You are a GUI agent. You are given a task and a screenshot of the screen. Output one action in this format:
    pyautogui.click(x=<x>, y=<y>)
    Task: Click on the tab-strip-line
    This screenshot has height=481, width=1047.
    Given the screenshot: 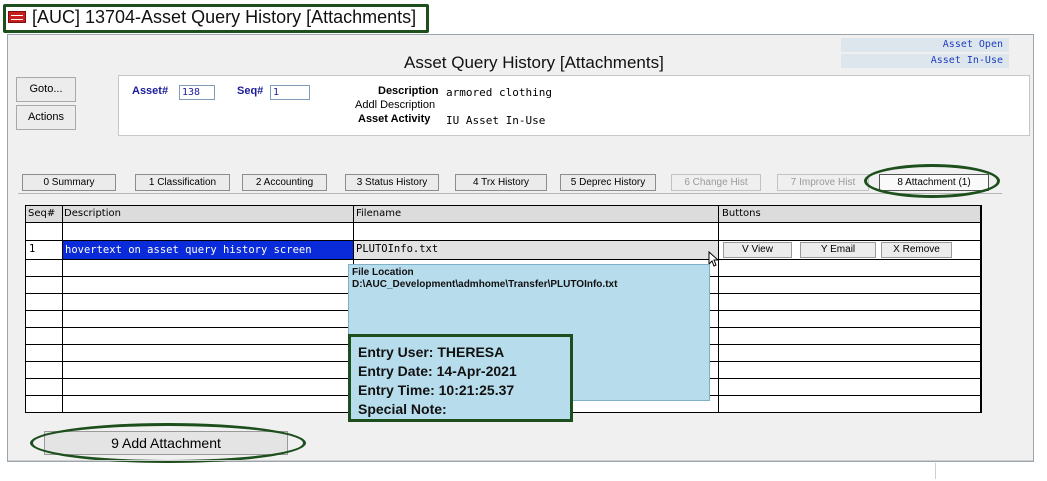 What is the action you would take?
    pyautogui.click(x=510, y=193)
    